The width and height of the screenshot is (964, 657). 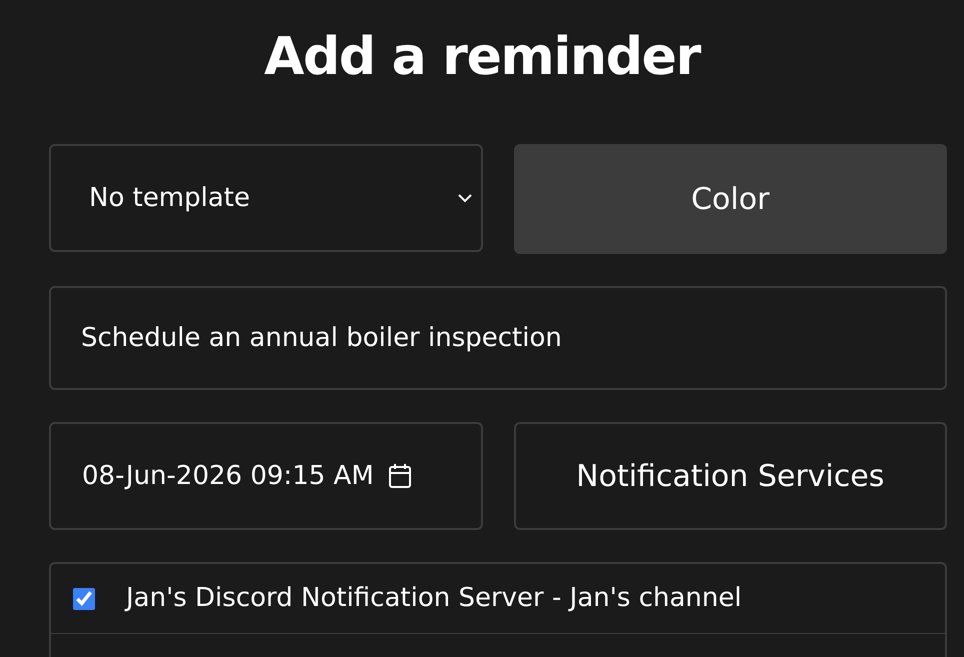 I want to click on template-dropdown: No template, so click(x=265, y=198).